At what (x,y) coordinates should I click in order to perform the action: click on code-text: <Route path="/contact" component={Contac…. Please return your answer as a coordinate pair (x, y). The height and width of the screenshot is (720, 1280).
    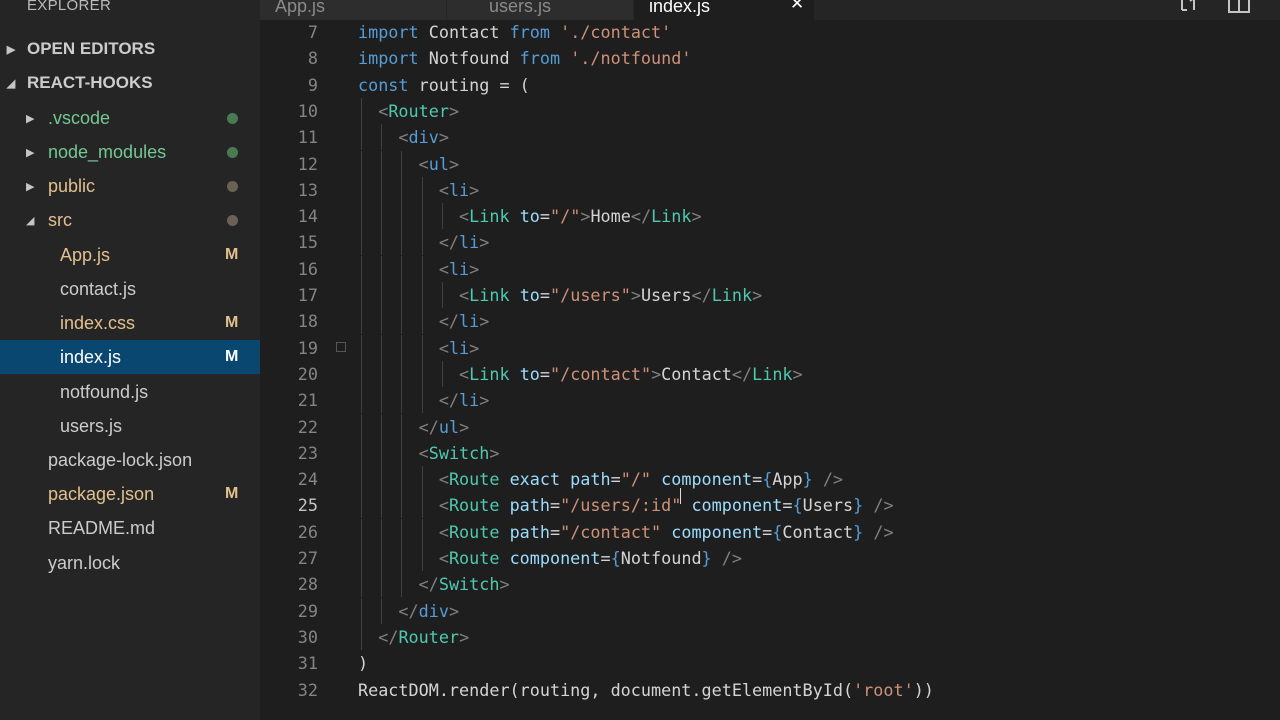
    Looking at the image, I should click on (626, 532).